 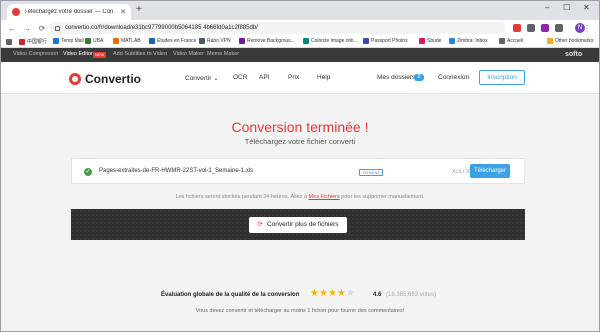 I want to click on page-subtitle: Téléchargez votre fichier converti, so click(x=300, y=141).